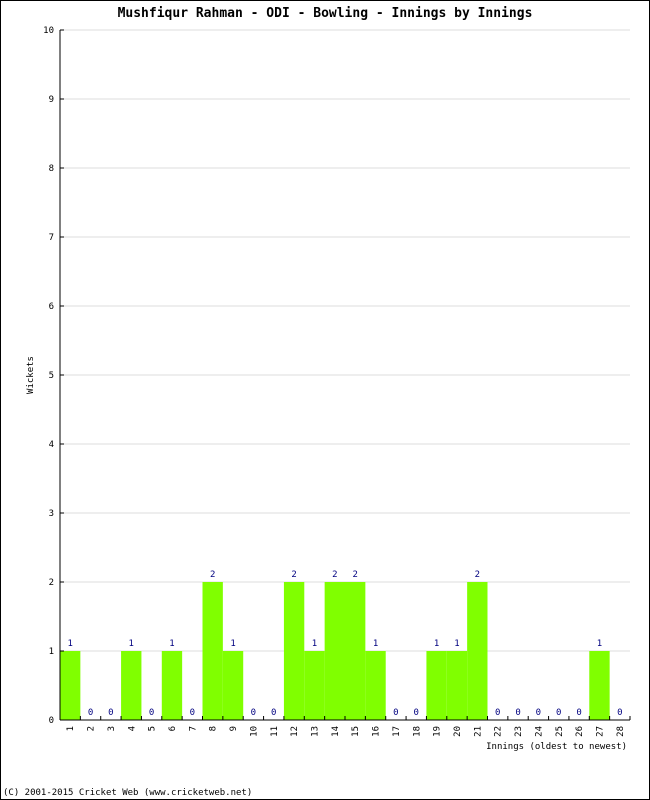  Describe the element at coordinates (51, 514) in the screenshot. I see `y-tick-label: 3` at that location.